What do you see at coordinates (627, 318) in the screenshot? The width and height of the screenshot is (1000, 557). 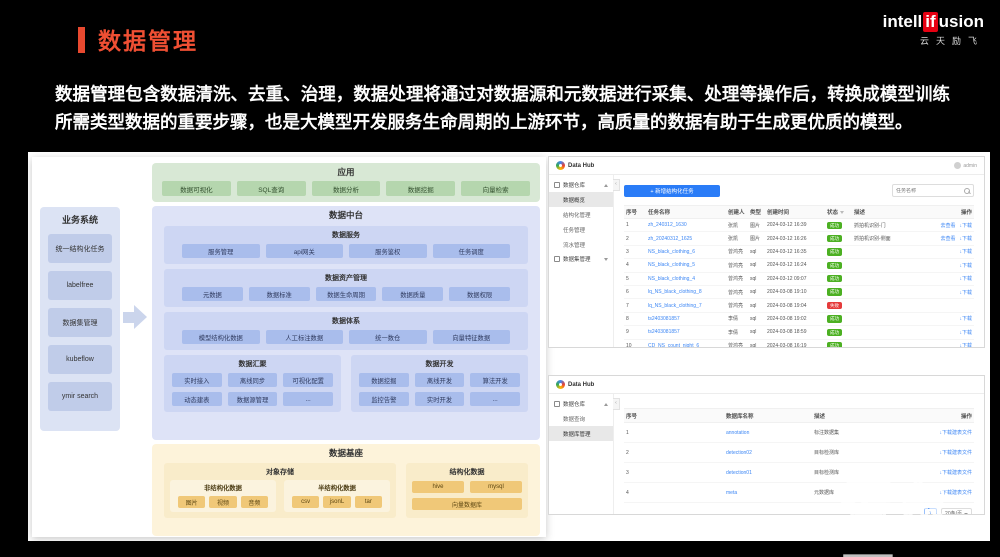 I see `cell-no: 8` at bounding box center [627, 318].